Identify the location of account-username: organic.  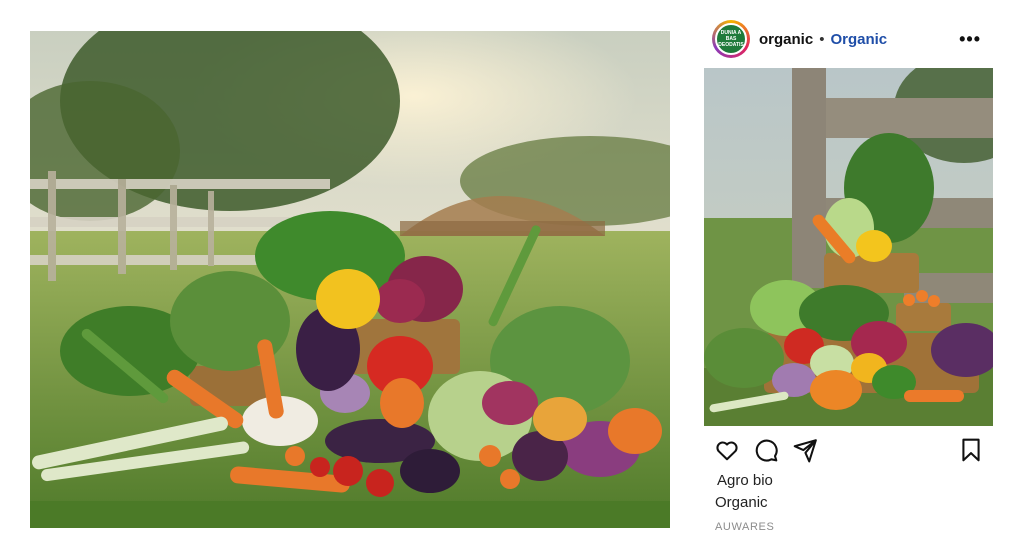
(786, 39).